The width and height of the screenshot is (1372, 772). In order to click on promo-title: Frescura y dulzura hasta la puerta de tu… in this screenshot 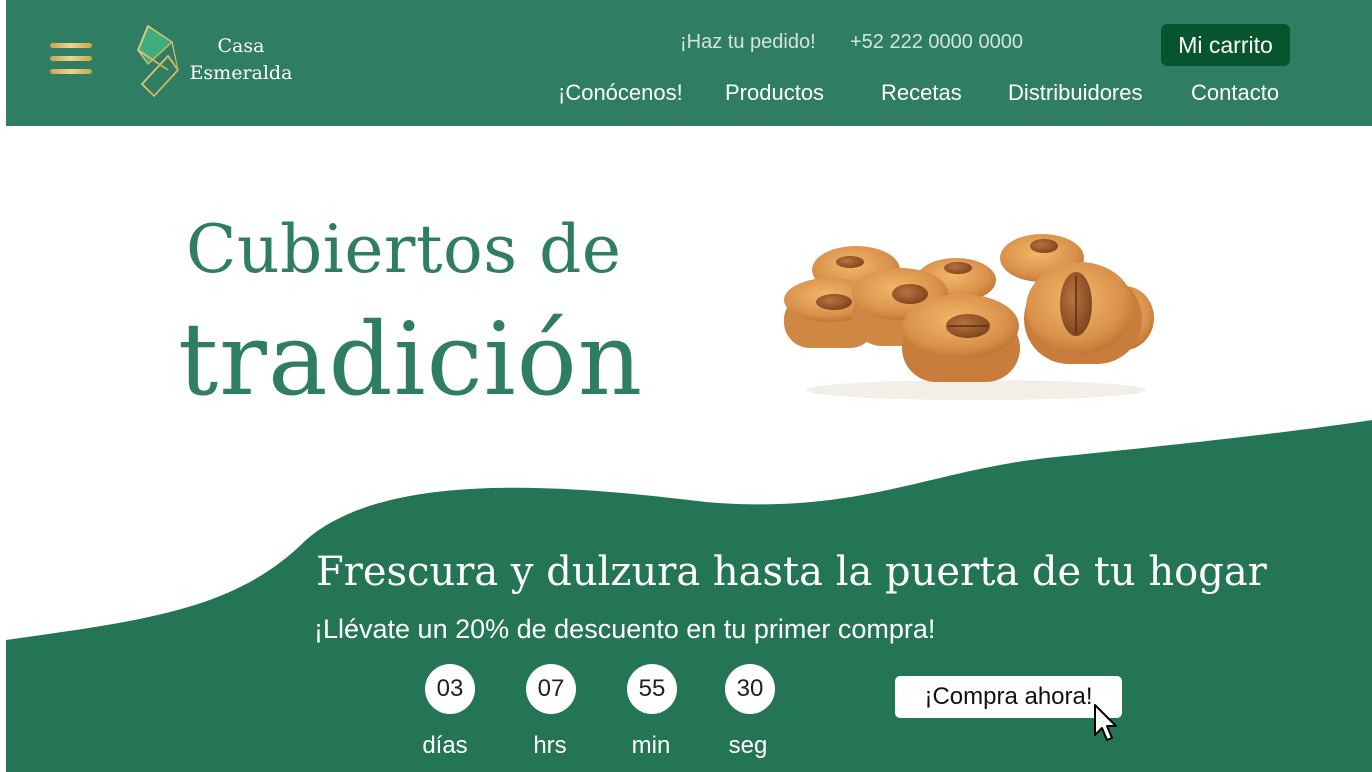, I will do `click(791, 572)`.